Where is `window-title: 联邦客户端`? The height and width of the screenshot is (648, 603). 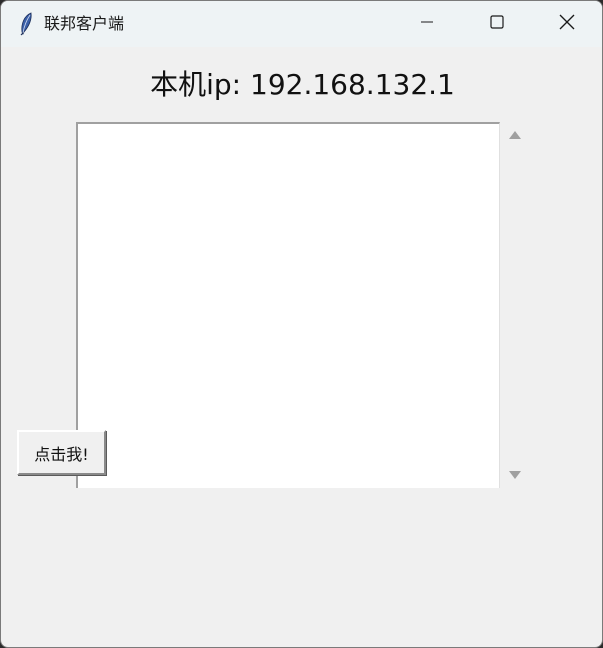 window-title: 联邦客户端 is located at coordinates (84, 23).